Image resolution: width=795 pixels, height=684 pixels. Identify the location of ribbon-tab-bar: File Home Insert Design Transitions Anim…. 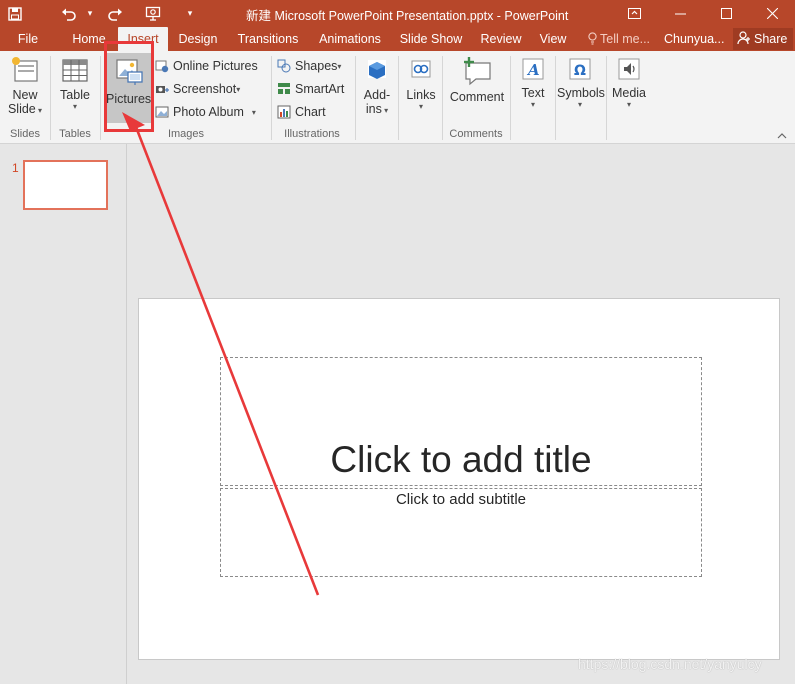
(397, 39).